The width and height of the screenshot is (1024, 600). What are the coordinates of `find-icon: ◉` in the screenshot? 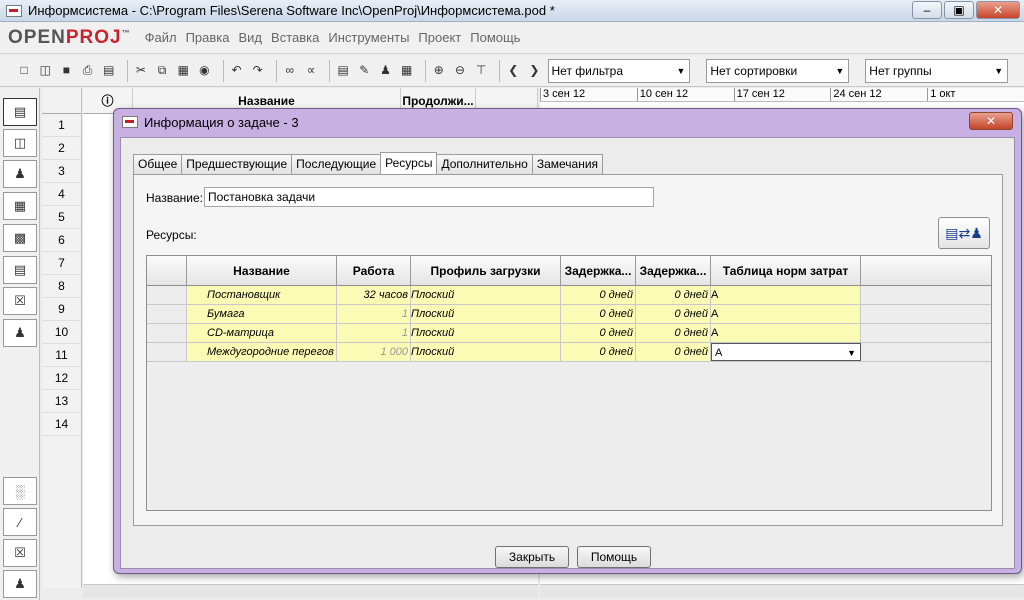 It's located at (204, 70).